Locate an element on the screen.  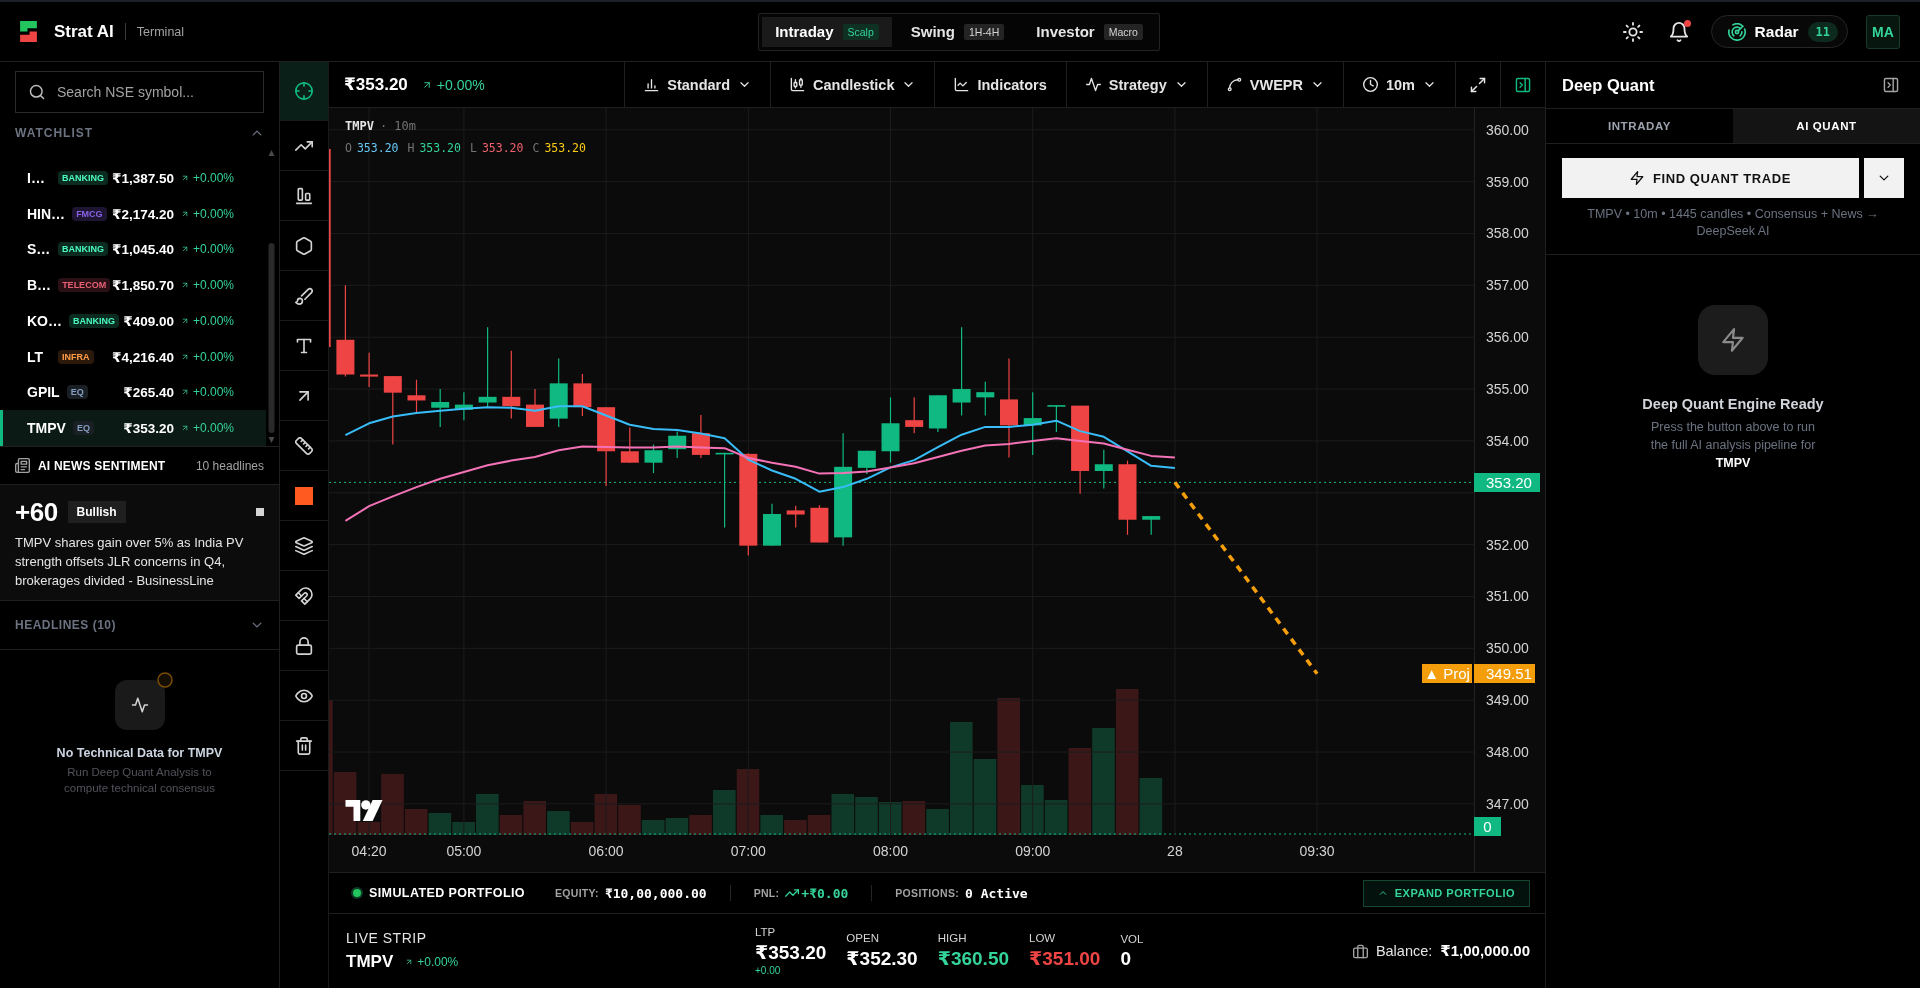
time-axis-label: 04:20 is located at coordinates (369, 851).